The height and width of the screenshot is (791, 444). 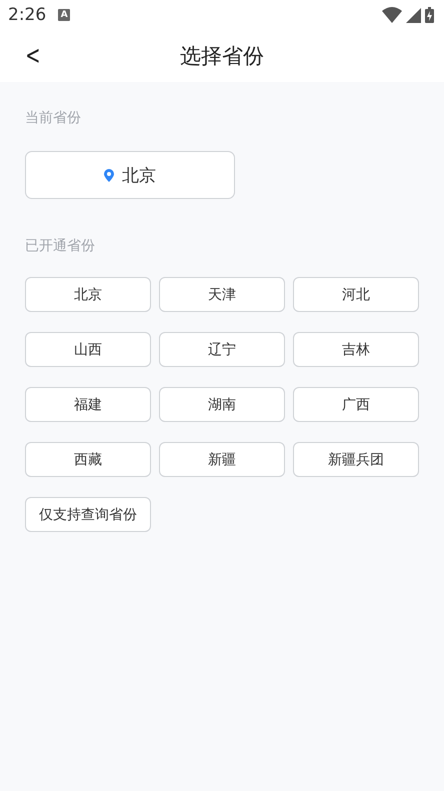 I want to click on section-label: 已开通省份, so click(x=60, y=246).